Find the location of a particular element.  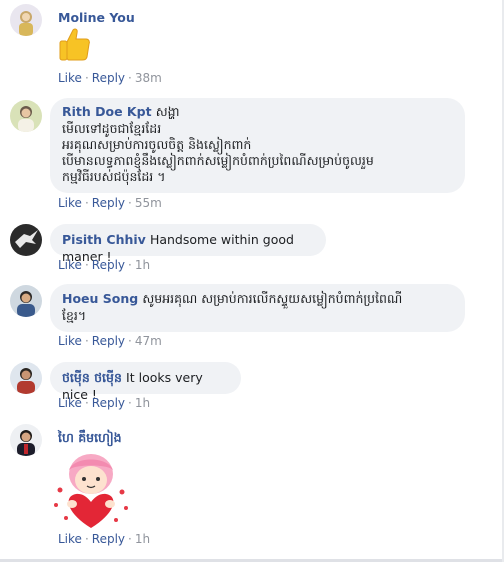

timestamp: 47m is located at coordinates (148, 341).